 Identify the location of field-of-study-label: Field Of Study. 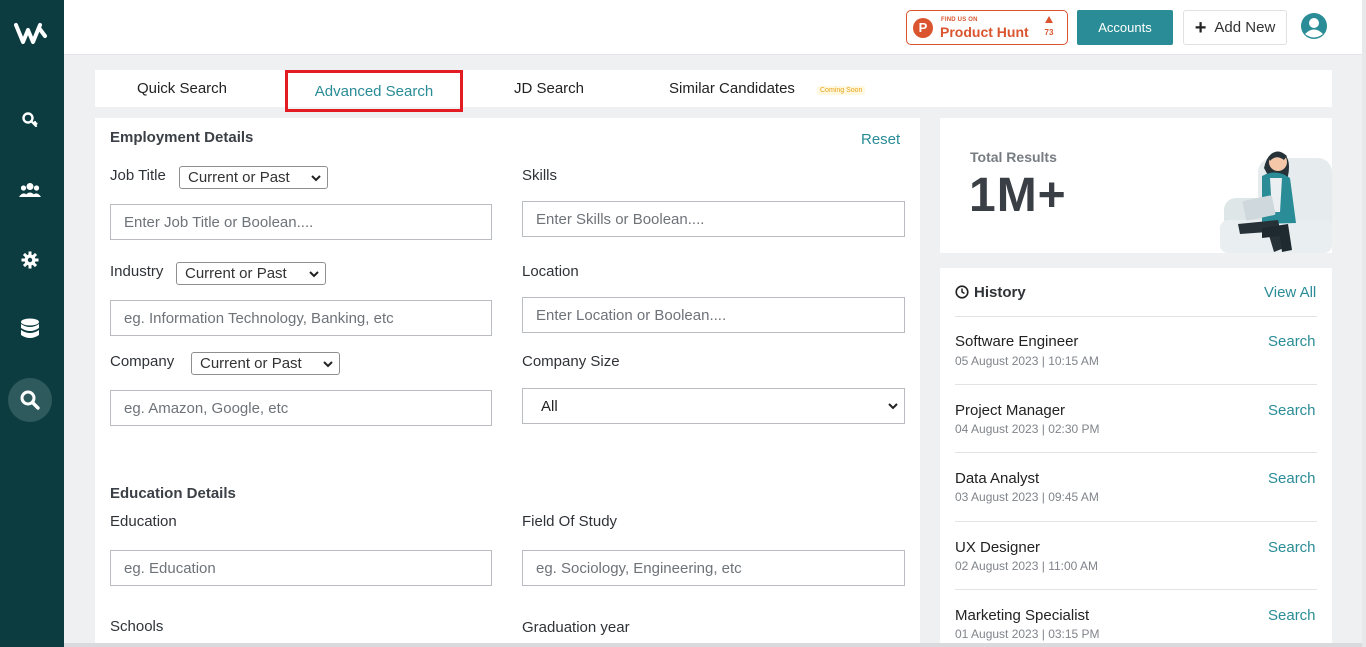
(570, 521).